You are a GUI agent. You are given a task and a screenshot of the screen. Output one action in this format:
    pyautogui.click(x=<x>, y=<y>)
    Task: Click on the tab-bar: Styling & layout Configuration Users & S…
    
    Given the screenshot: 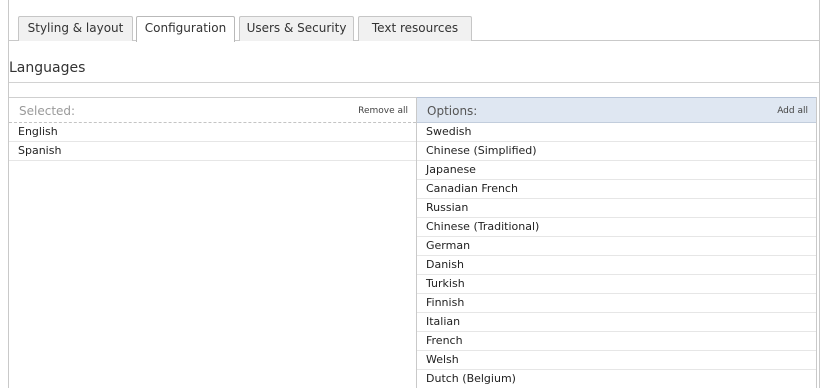 What is the action you would take?
    pyautogui.click(x=414, y=29)
    